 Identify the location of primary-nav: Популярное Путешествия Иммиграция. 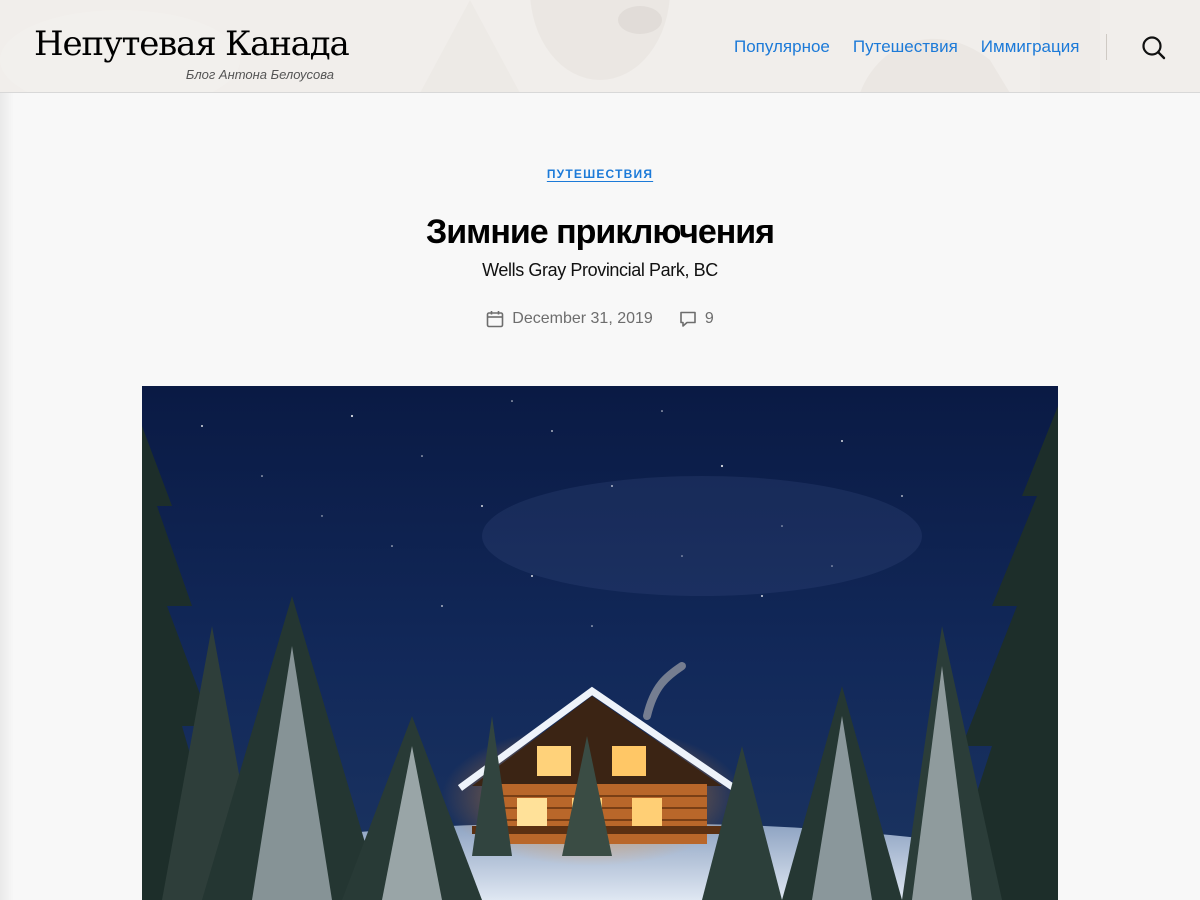
(906, 47).